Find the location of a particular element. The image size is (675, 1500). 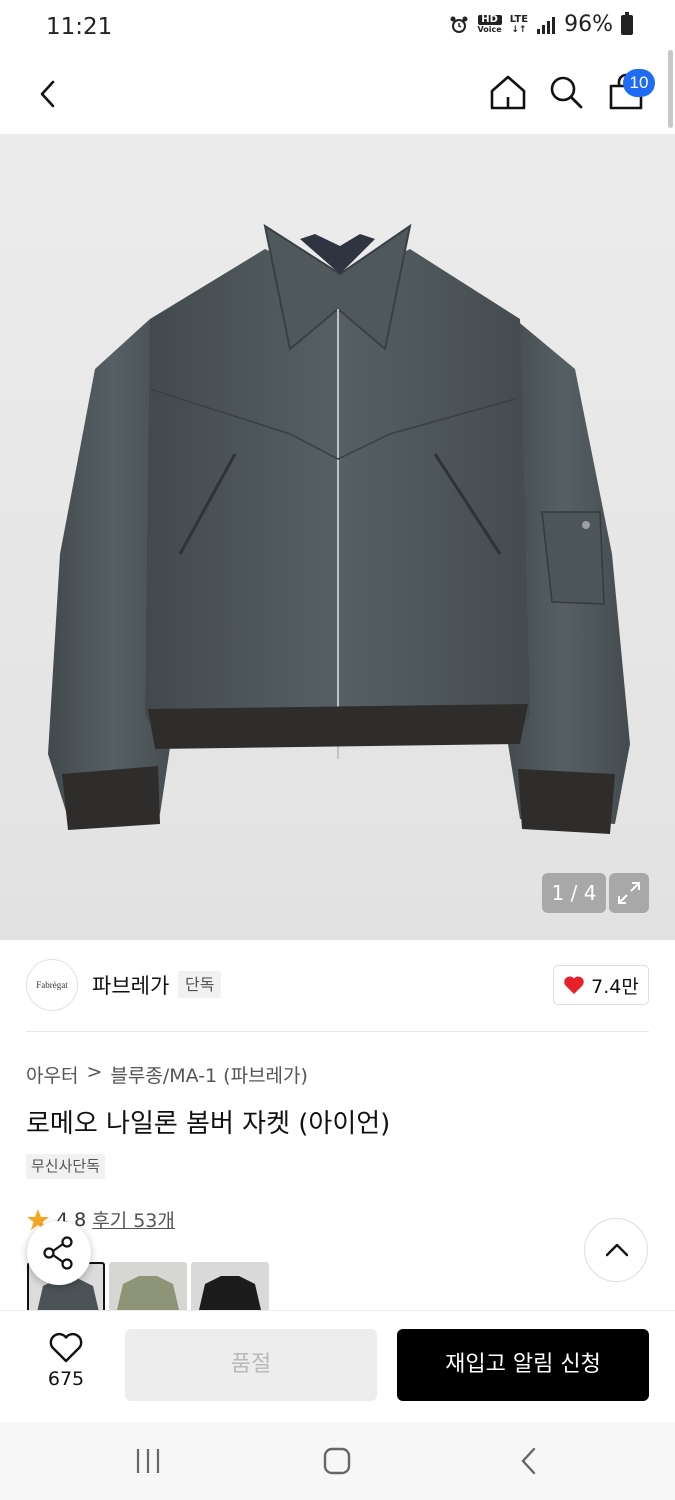

brand-logo: Fabrègat is located at coordinates (52, 985).